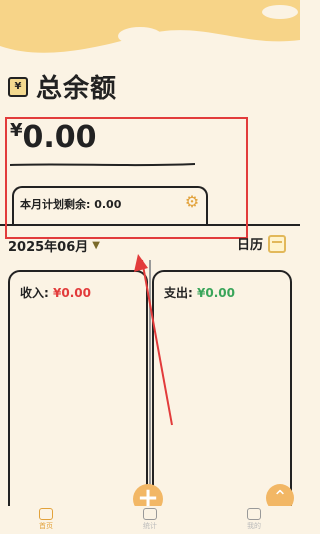  What do you see at coordinates (48, 247) in the screenshot?
I see `month-label: 2025年06月` at bounding box center [48, 247].